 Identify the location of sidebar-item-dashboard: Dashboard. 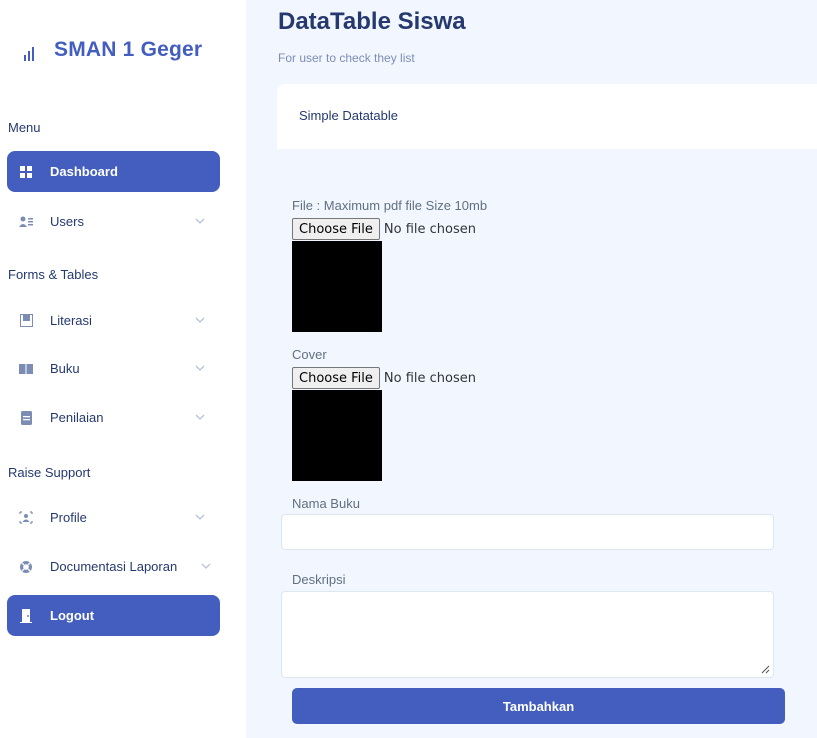
(113, 171).